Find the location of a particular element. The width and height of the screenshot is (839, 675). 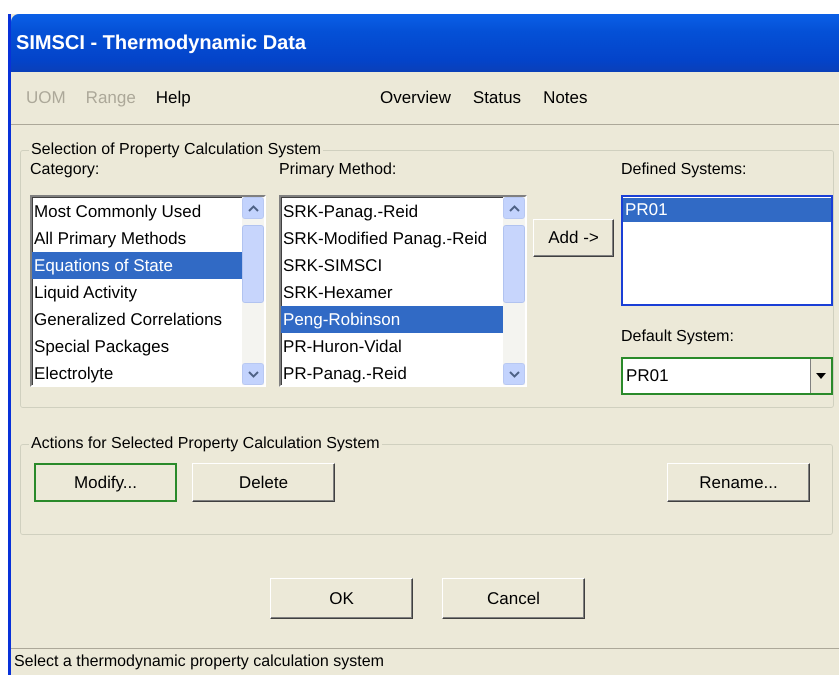

list-item: SRK-Hexamer is located at coordinates (392, 292).